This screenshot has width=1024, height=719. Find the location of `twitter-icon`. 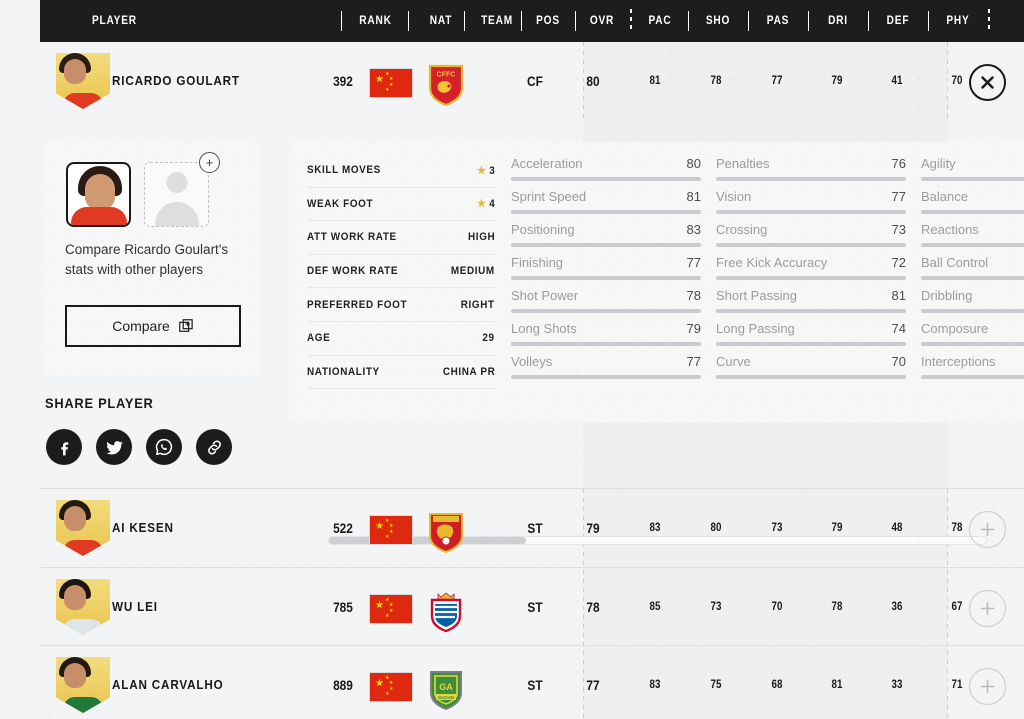

twitter-icon is located at coordinates (114, 447).